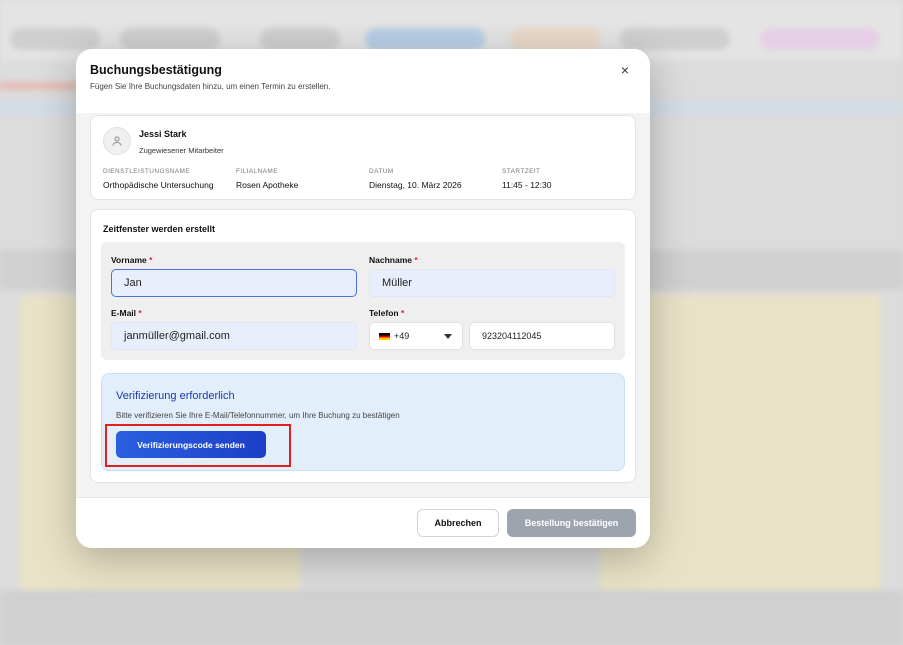 The width and height of the screenshot is (903, 645). What do you see at coordinates (363, 522) in the screenshot?
I see `modal-footer: Abbrechen Bestellung bestätigen` at bounding box center [363, 522].